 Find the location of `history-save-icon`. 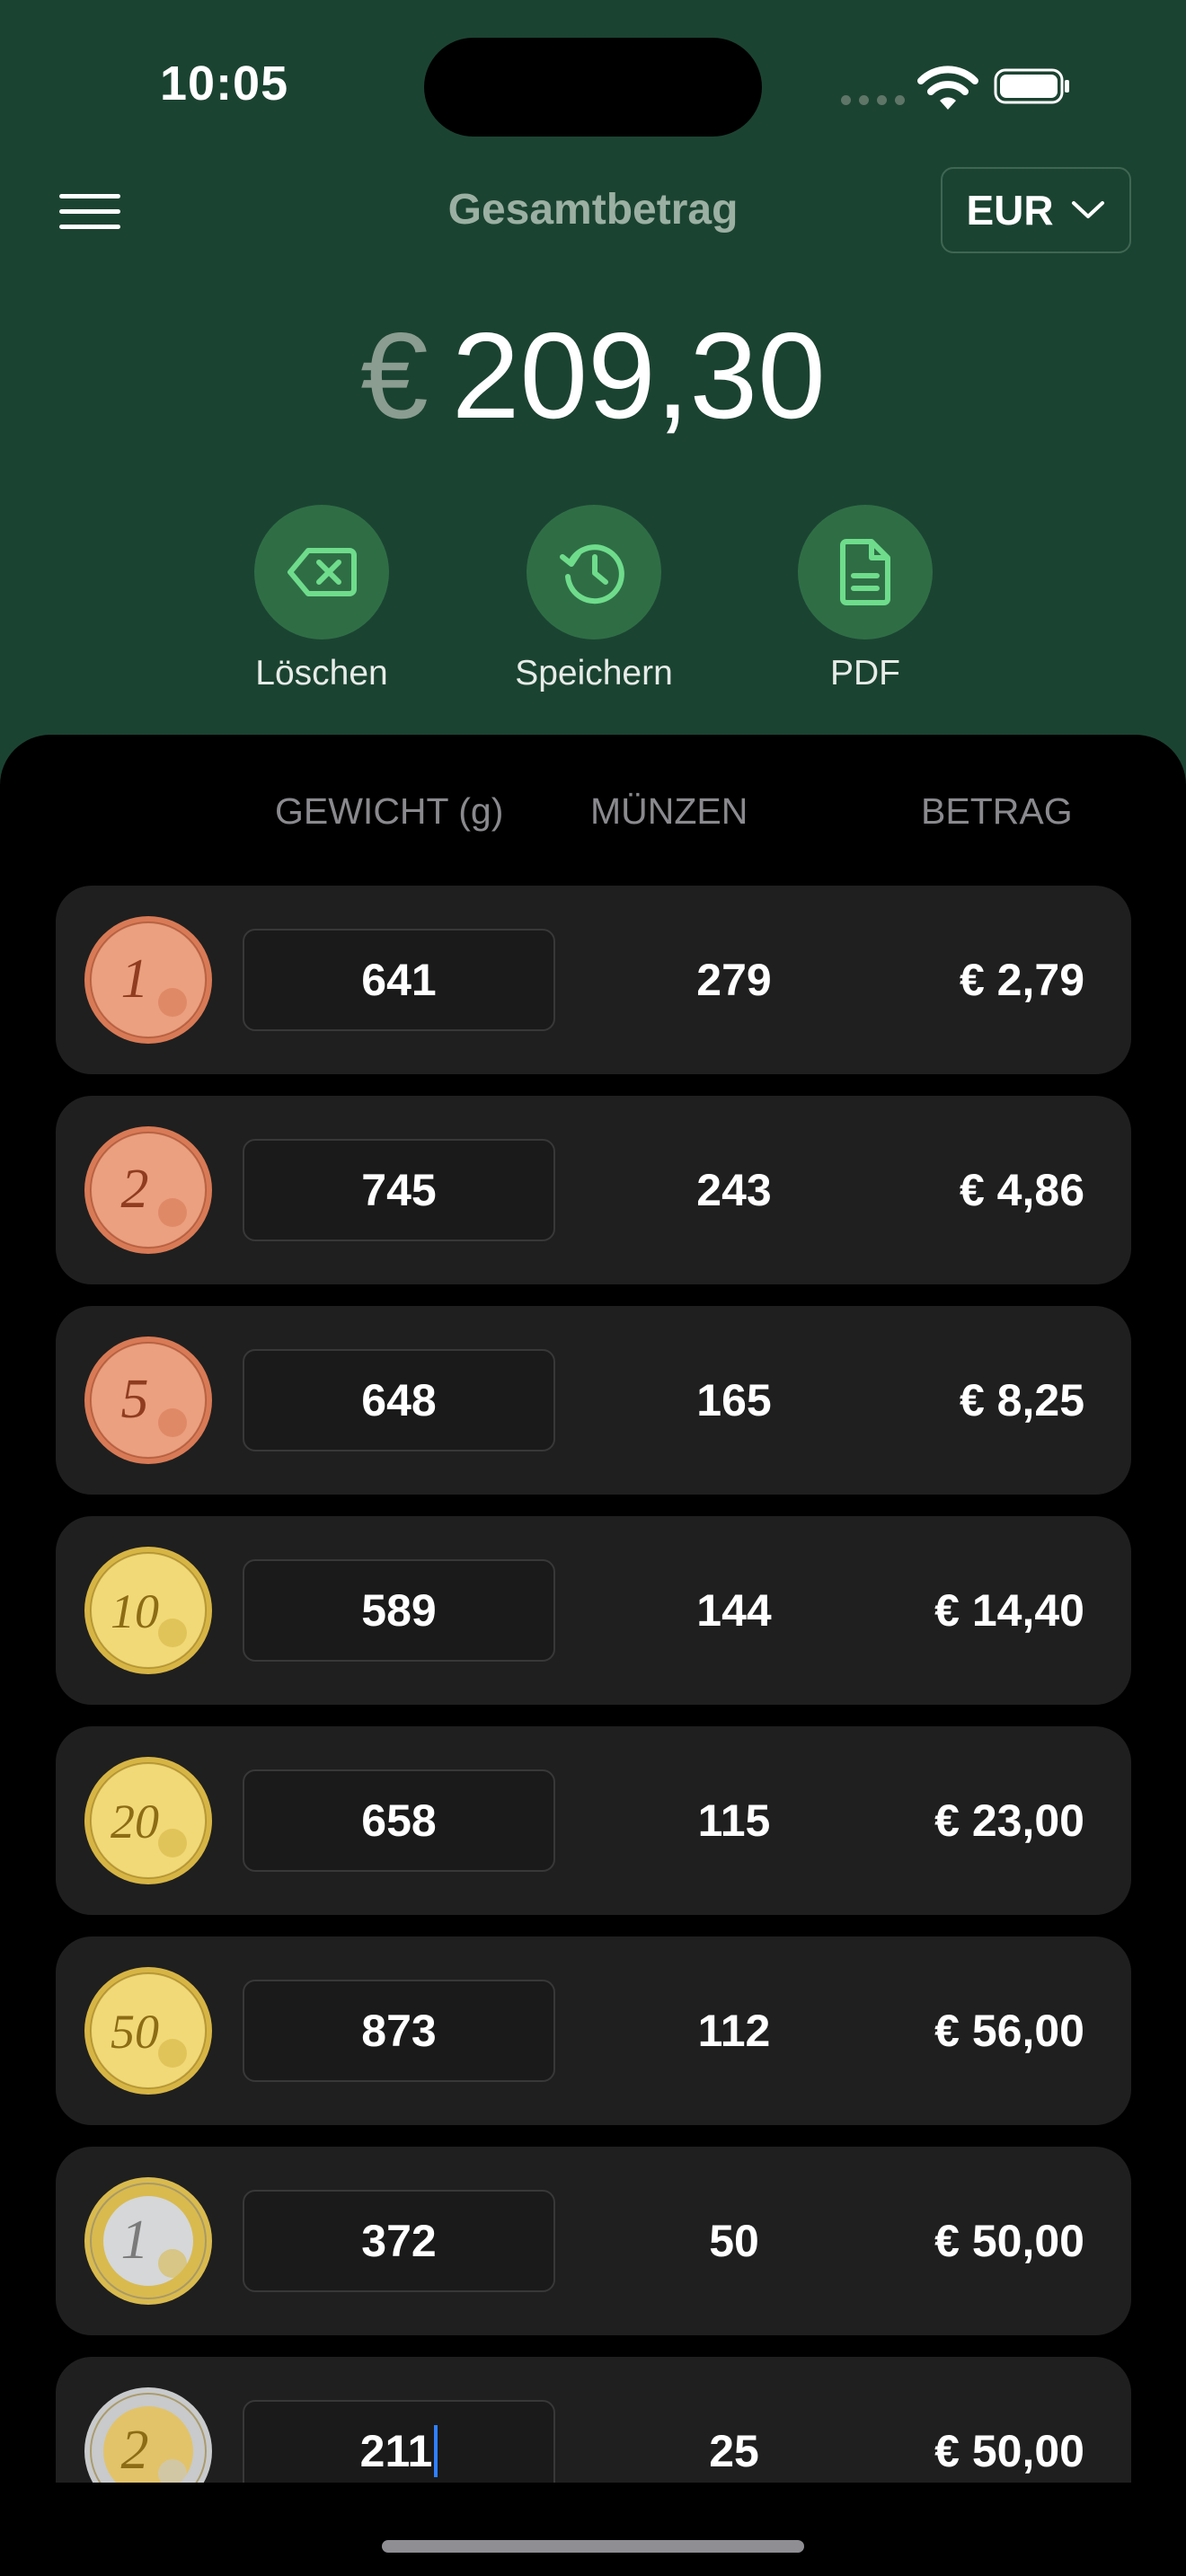

history-save-icon is located at coordinates (592, 574).